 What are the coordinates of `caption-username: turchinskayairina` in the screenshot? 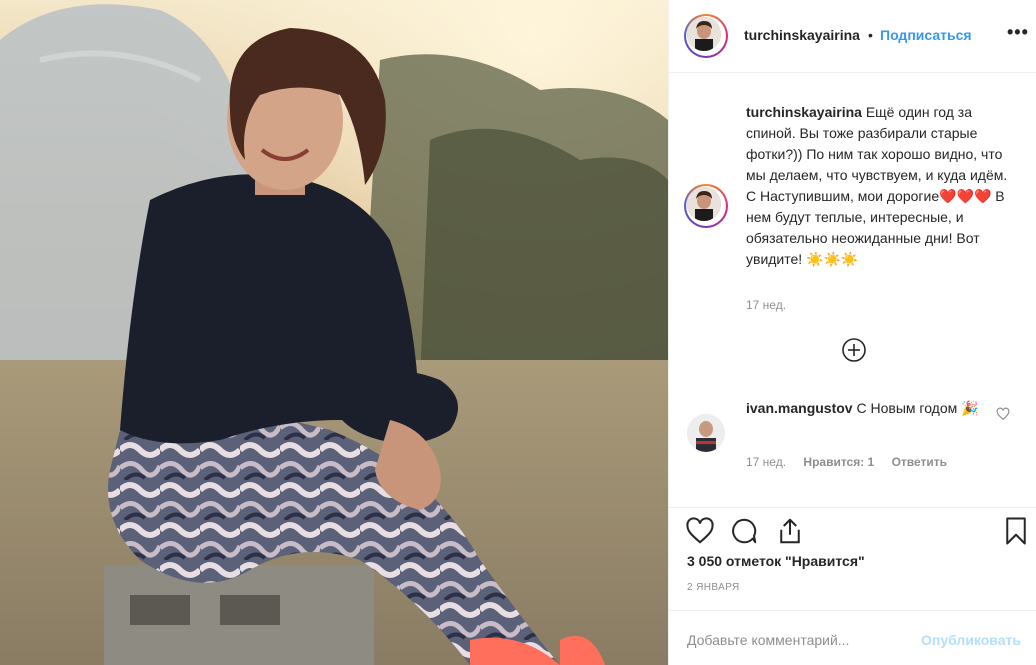 It's located at (804, 112).